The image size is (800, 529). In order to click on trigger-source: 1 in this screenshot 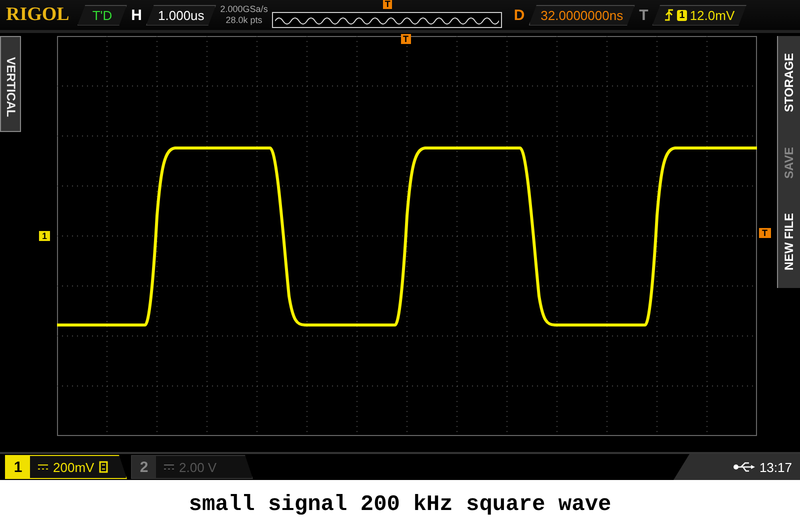, I will do `click(682, 15)`.